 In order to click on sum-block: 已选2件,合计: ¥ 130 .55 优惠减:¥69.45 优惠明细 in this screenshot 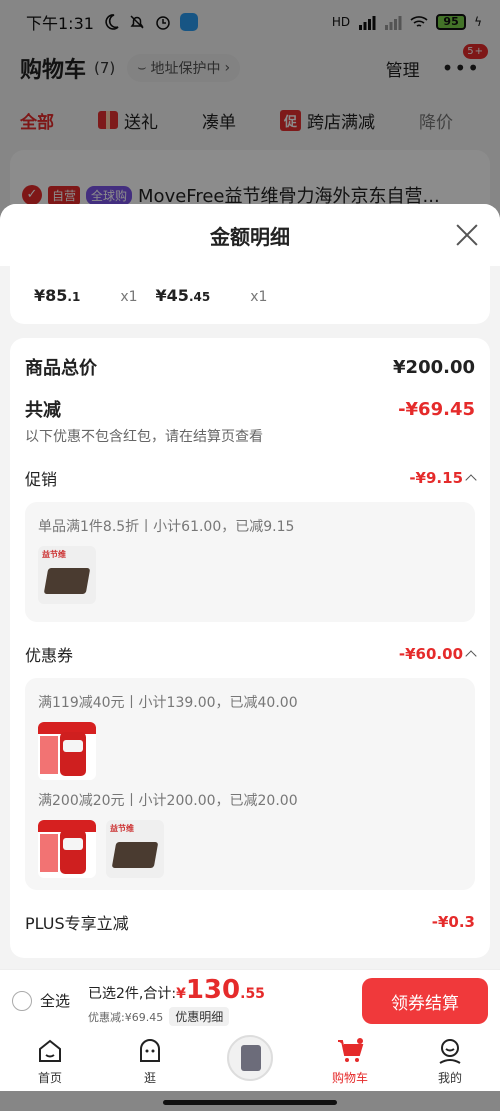, I will do `click(176, 1000)`.